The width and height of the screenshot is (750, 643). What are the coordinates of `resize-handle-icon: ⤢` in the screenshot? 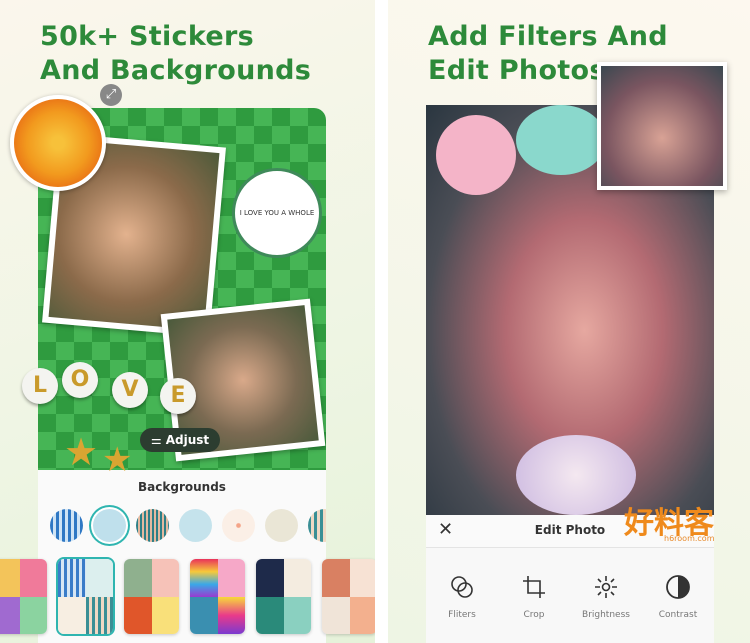 It's located at (111, 95).